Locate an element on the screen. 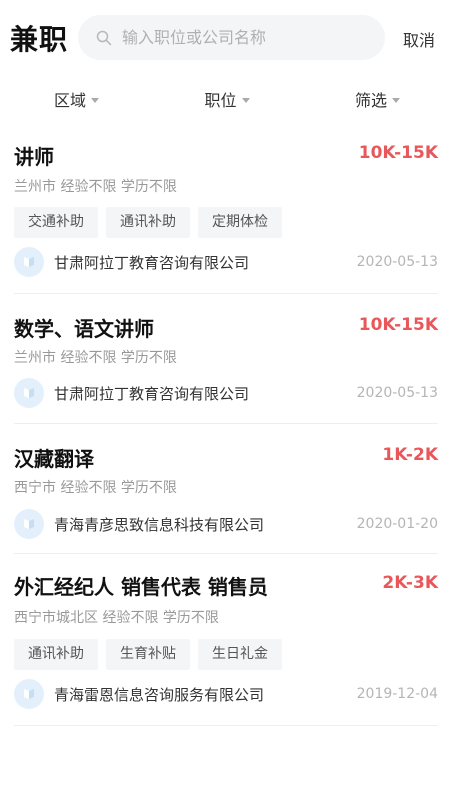  job-salary: 2K-3K is located at coordinates (410, 583).